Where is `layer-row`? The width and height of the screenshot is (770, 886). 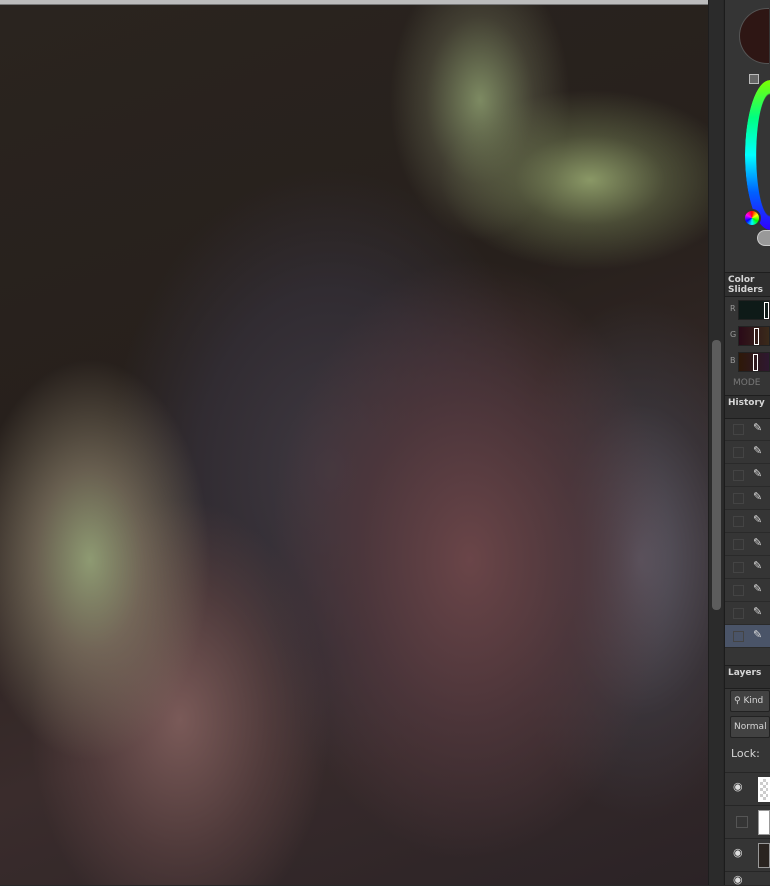
layer-row is located at coordinates (747, 821).